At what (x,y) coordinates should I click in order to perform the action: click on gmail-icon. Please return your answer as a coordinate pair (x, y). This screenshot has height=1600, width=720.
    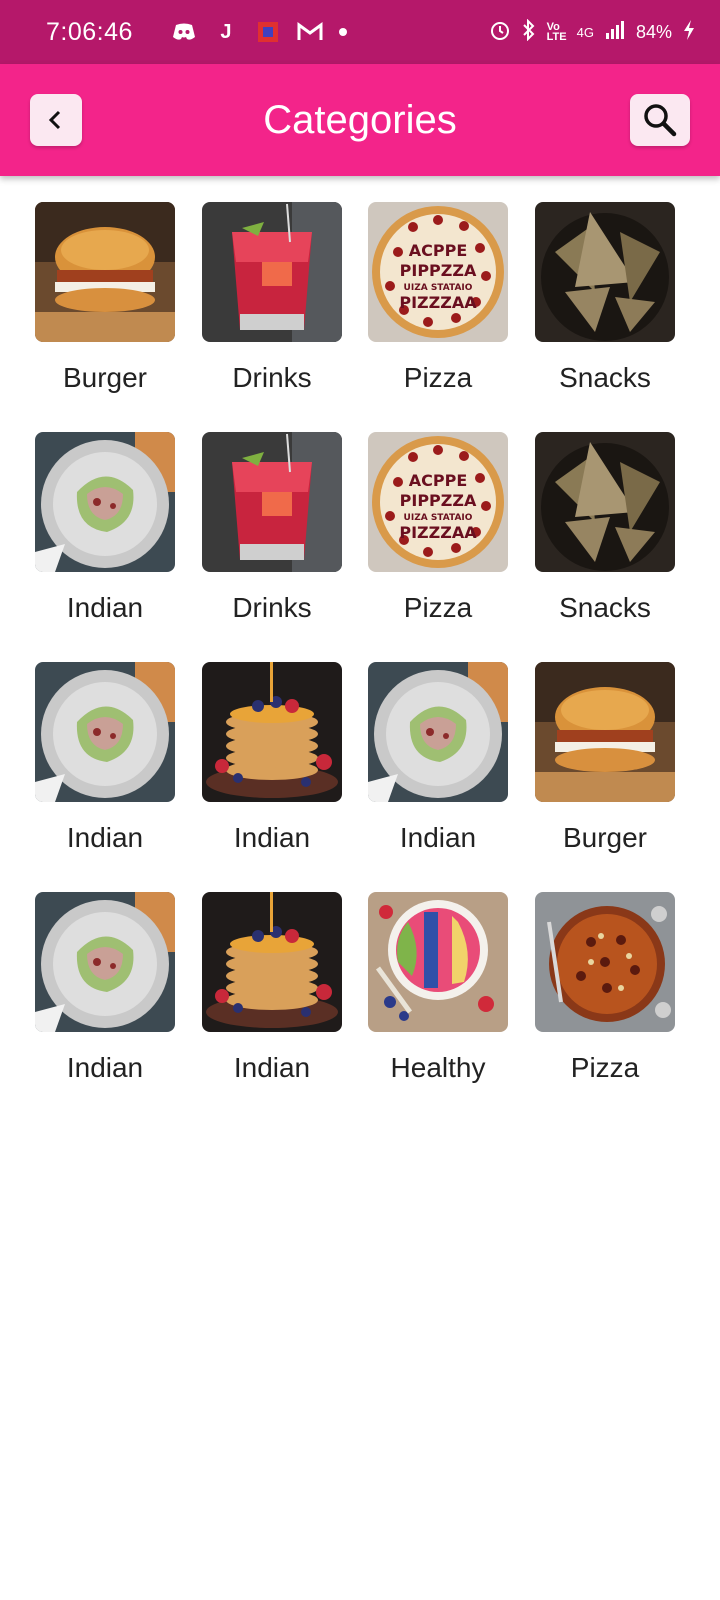
    Looking at the image, I should click on (310, 32).